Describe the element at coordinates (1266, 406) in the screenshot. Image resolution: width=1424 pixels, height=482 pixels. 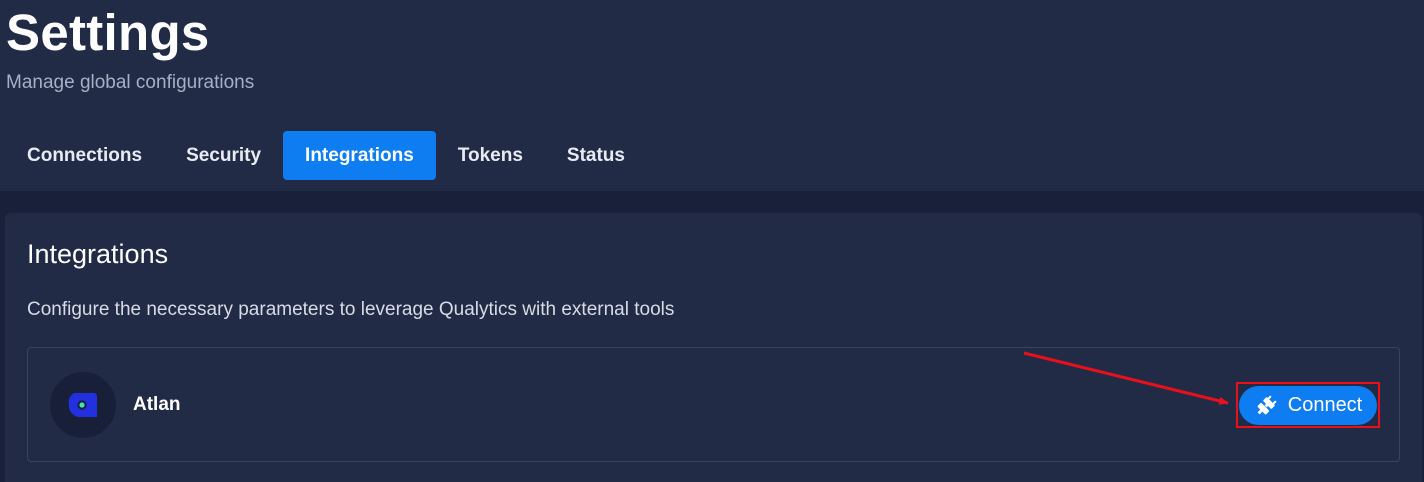
I see `plug-icon` at that location.